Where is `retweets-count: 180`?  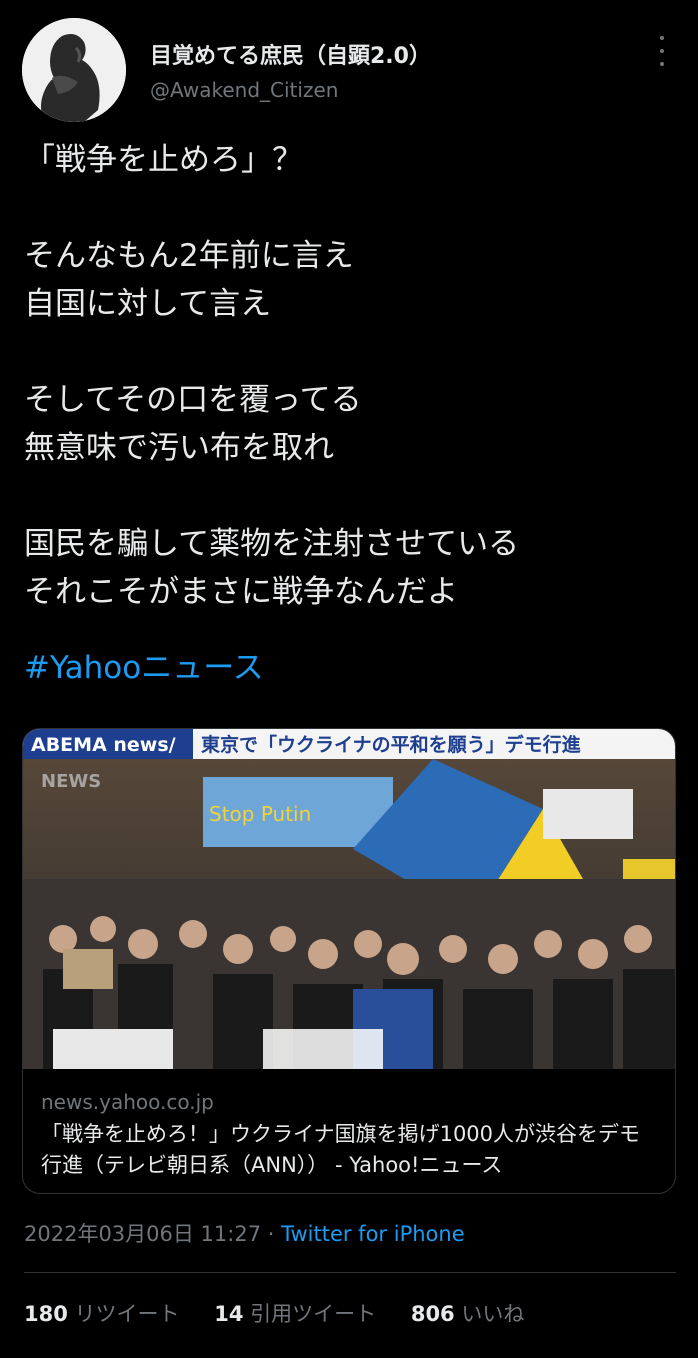
retweets-count: 180 is located at coordinates (46, 1314).